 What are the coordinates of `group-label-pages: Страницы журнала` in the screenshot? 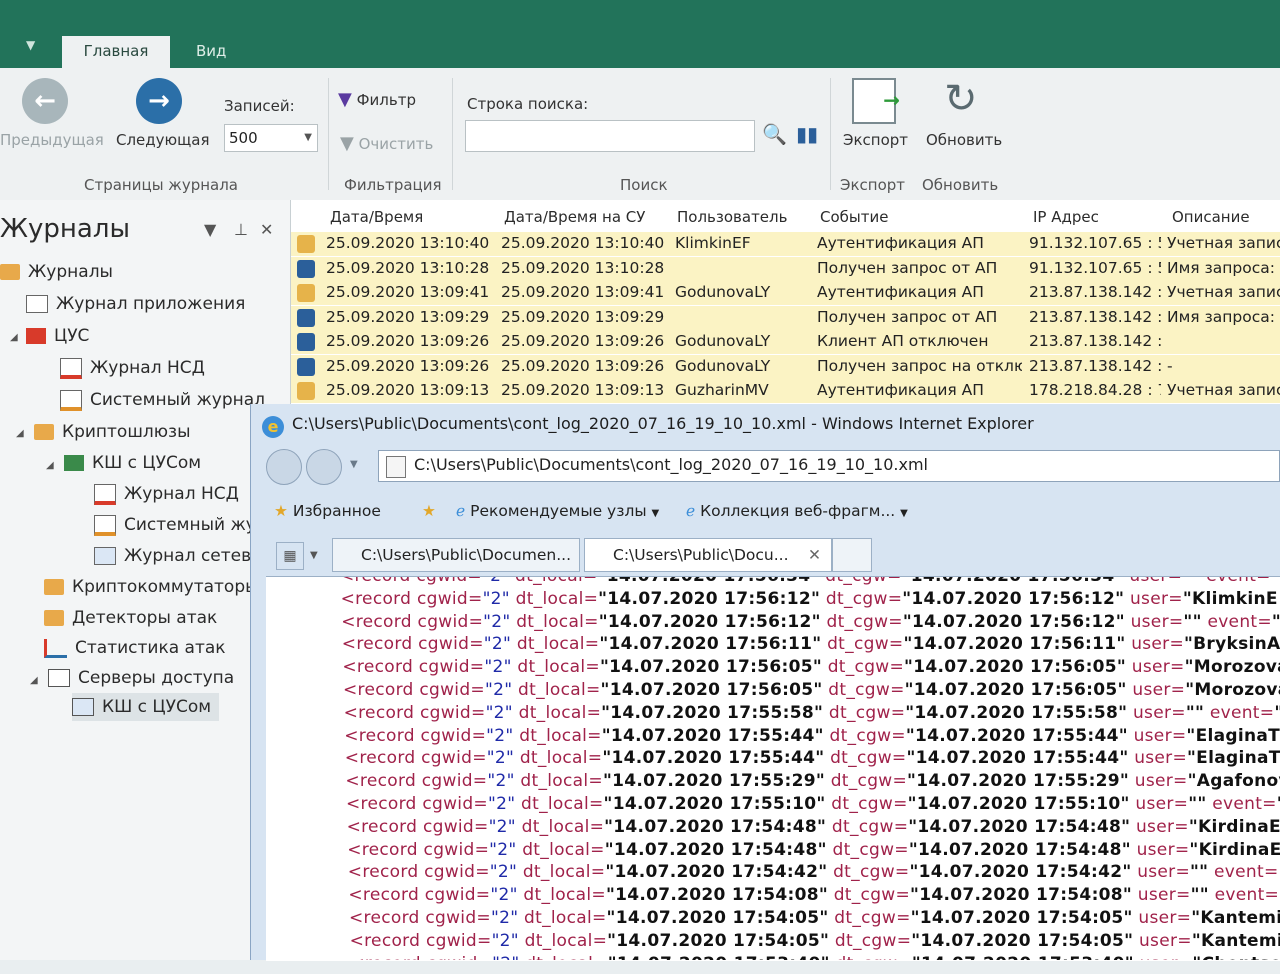 It's located at (161, 185).